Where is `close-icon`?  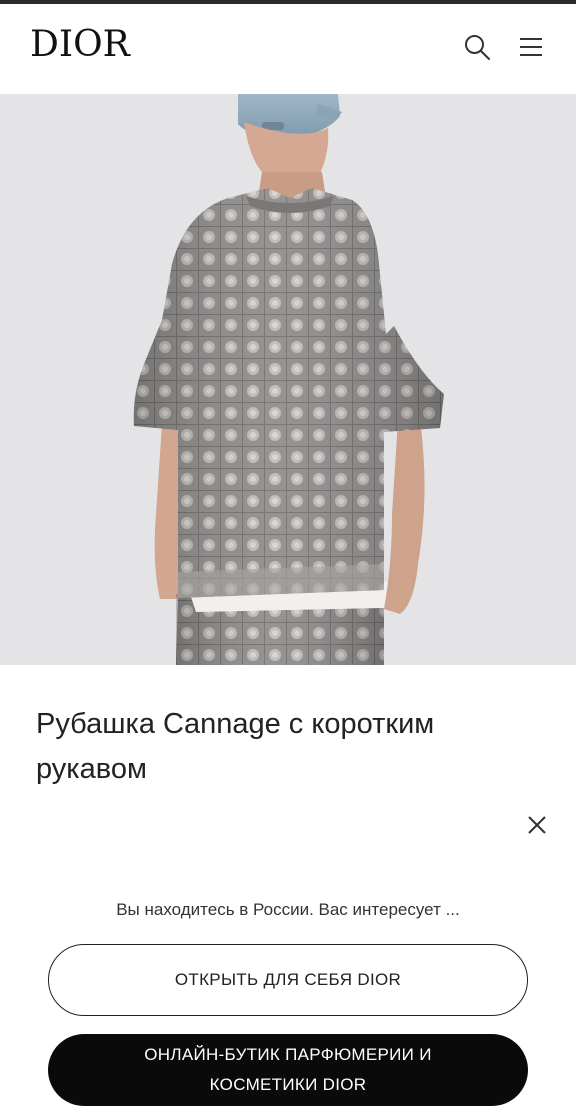
close-icon is located at coordinates (537, 825).